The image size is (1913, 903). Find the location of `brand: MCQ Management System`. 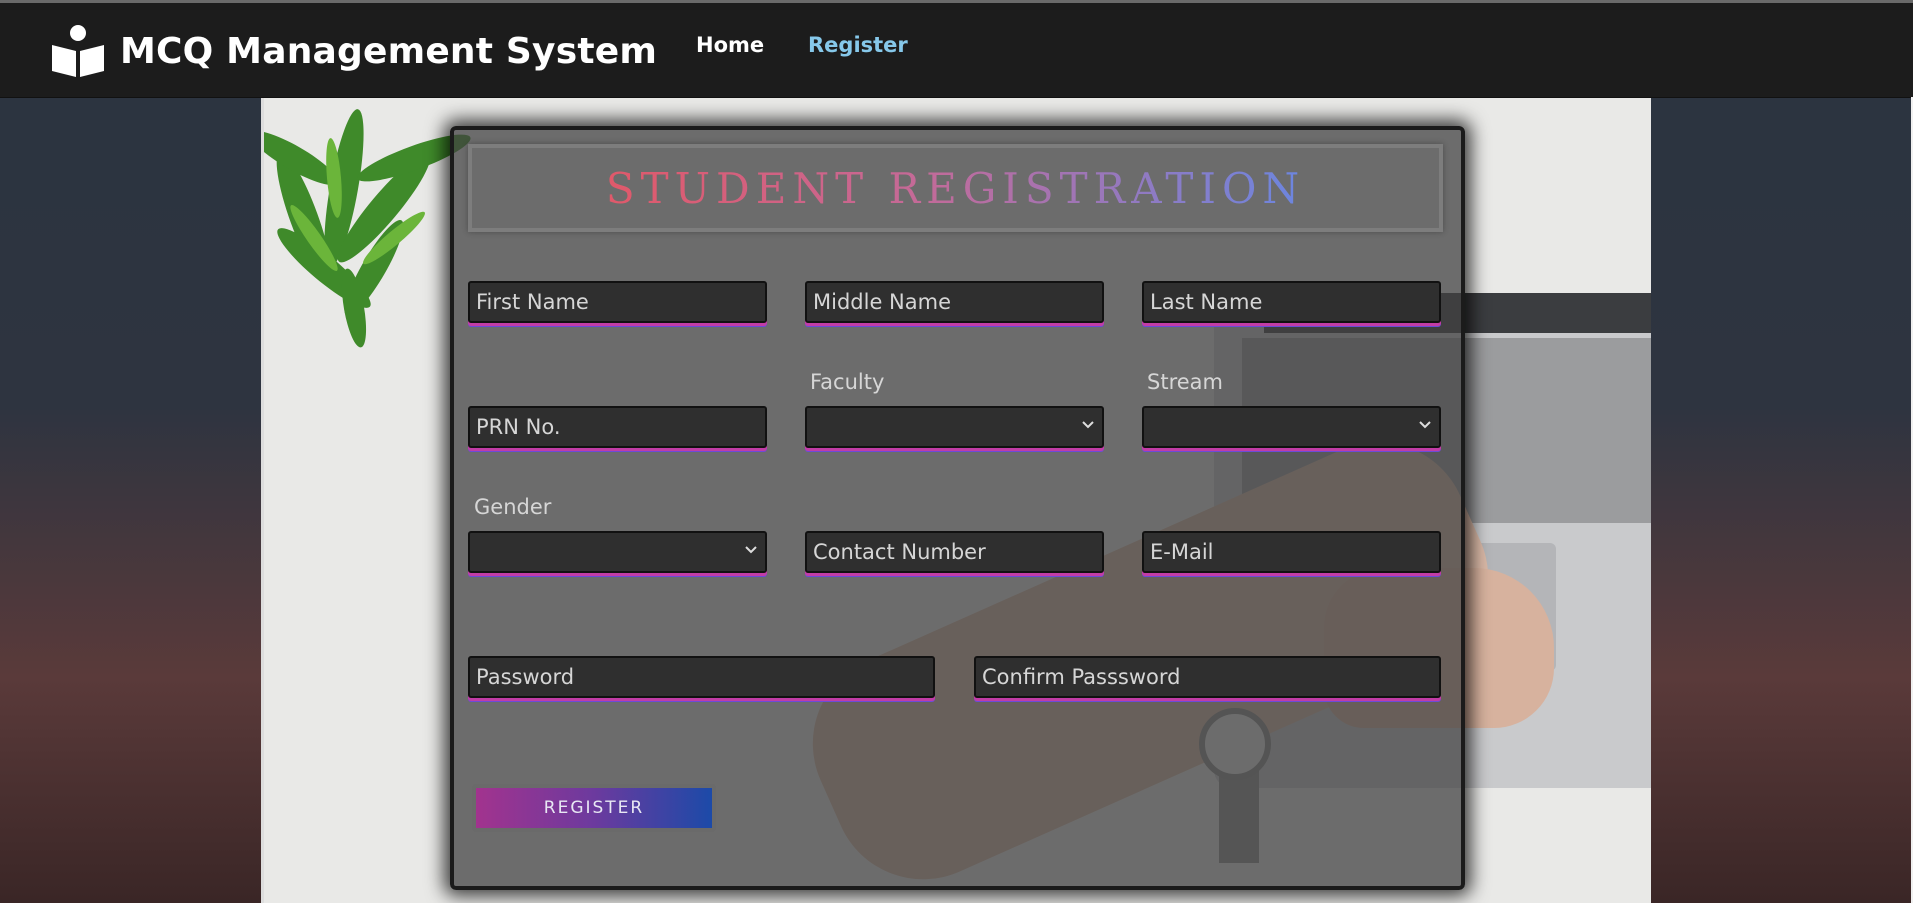

brand: MCQ Management System is located at coordinates (353, 51).